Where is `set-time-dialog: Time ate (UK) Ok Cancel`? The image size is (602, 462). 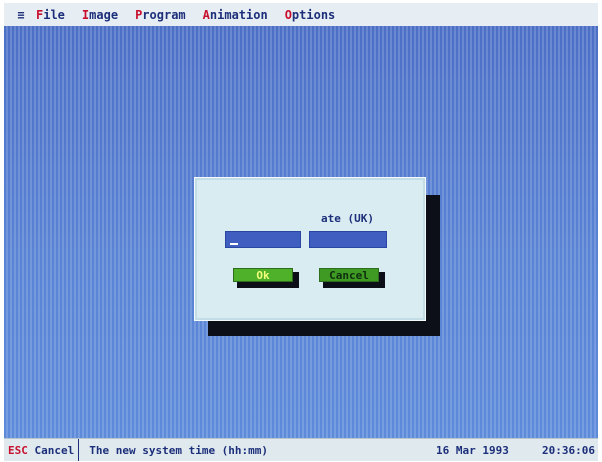 set-time-dialog: Time ate (UK) Ok Cancel is located at coordinates (310, 249).